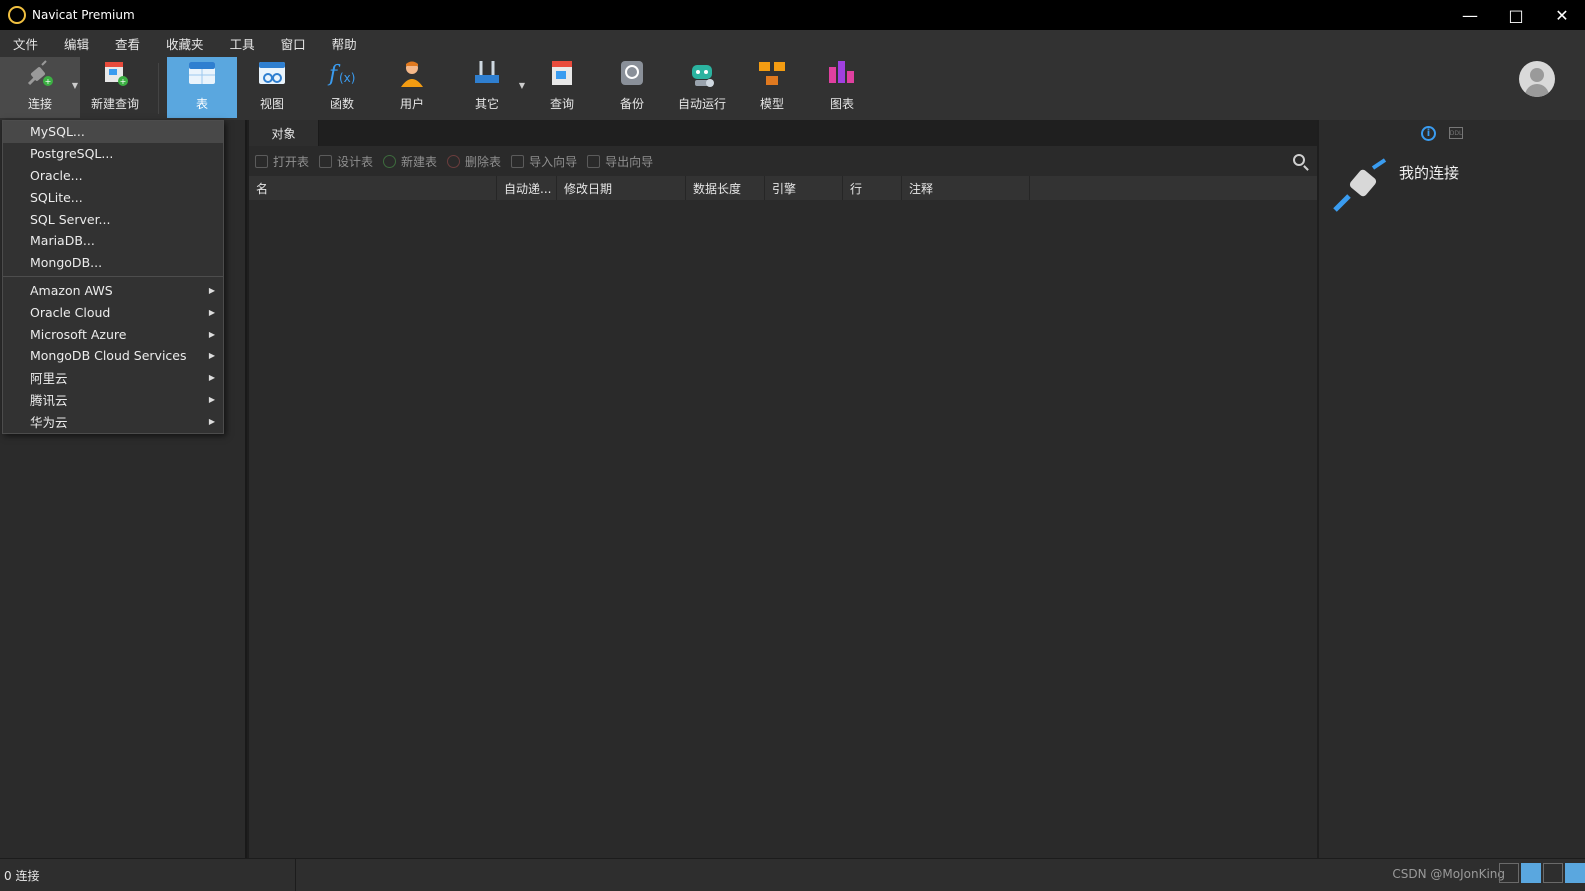 This screenshot has width=1585, height=891. I want to click on query-button: 查询, so click(562, 87).